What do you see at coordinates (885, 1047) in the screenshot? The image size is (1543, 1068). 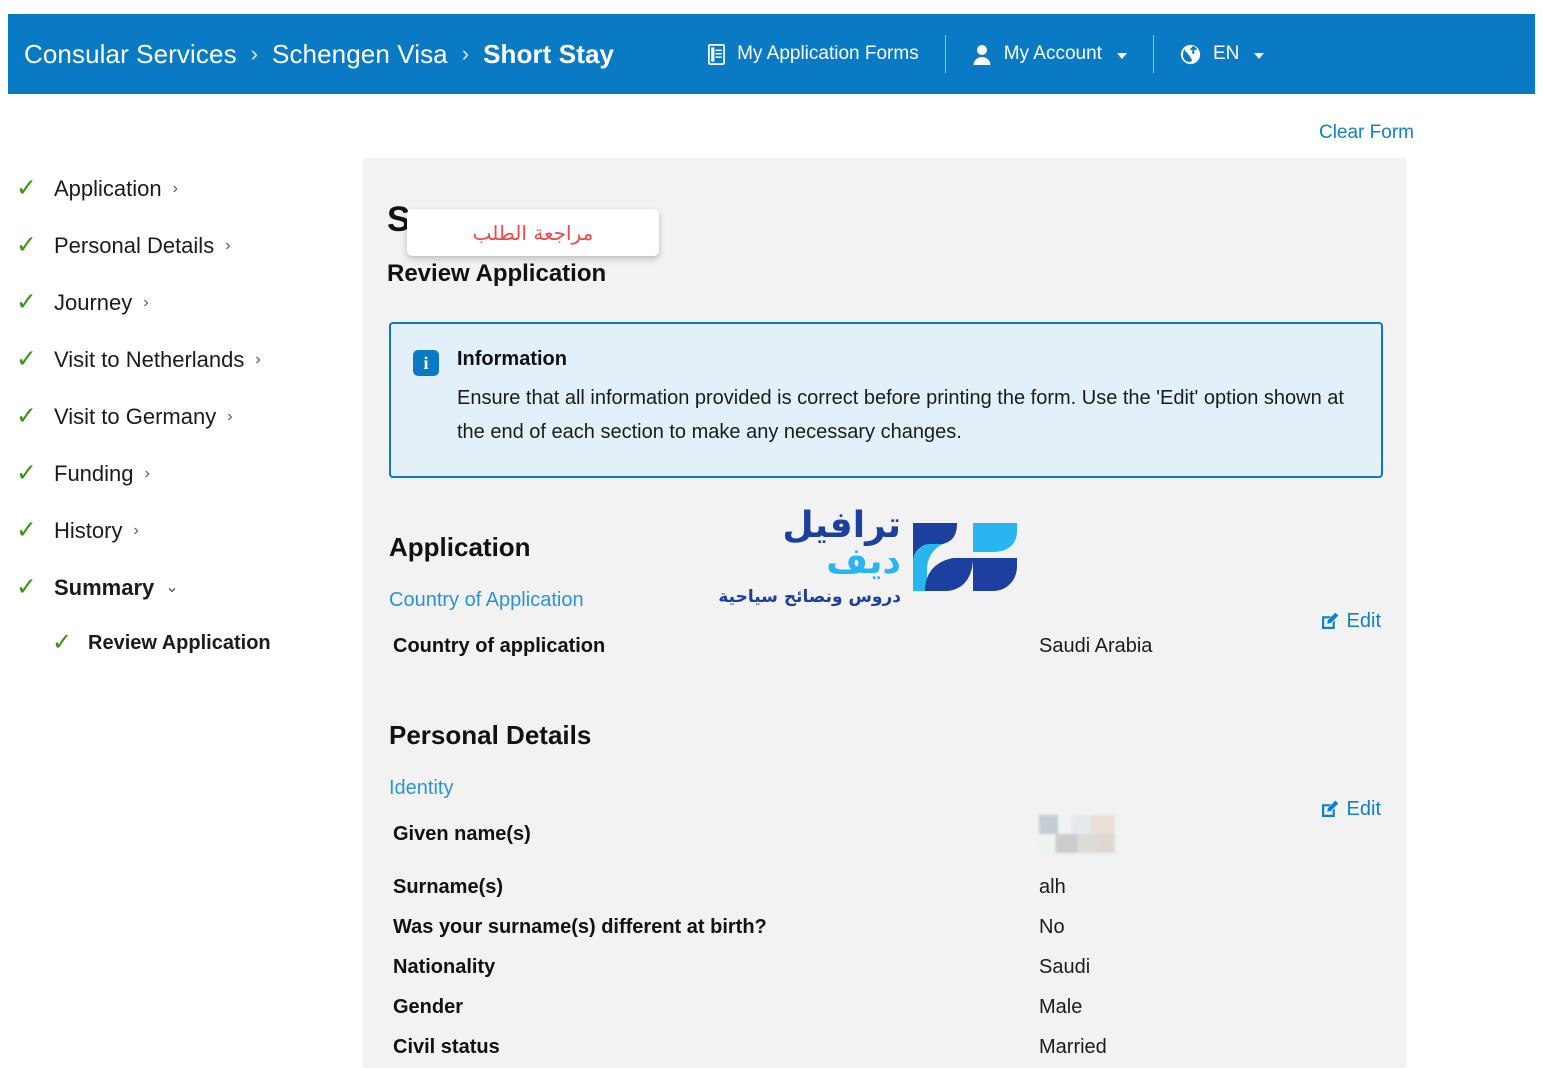 I see `field-row: Civil status Married` at bounding box center [885, 1047].